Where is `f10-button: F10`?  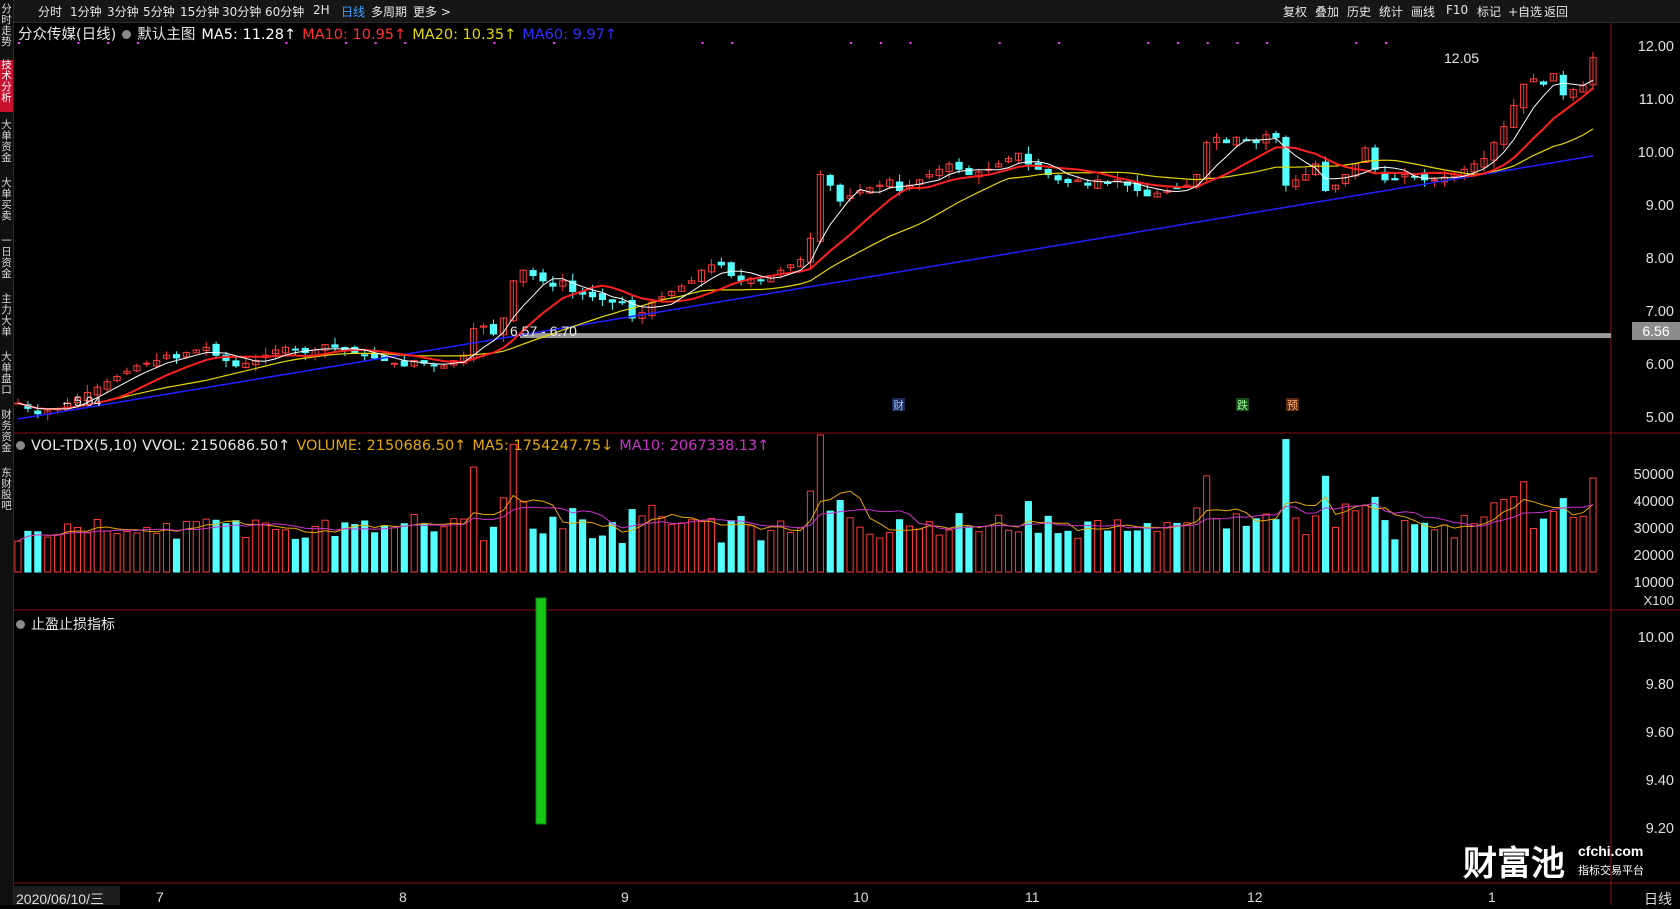
f10-button: F10 is located at coordinates (1457, 10).